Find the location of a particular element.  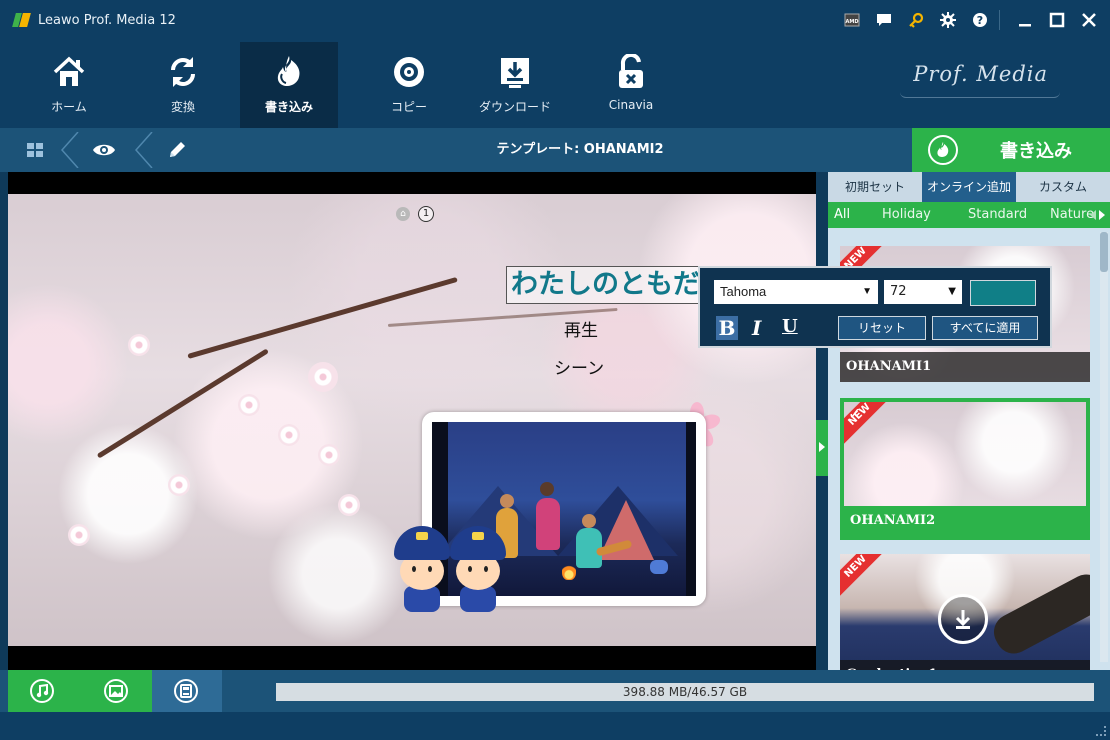

branch is located at coordinates (322, 317).